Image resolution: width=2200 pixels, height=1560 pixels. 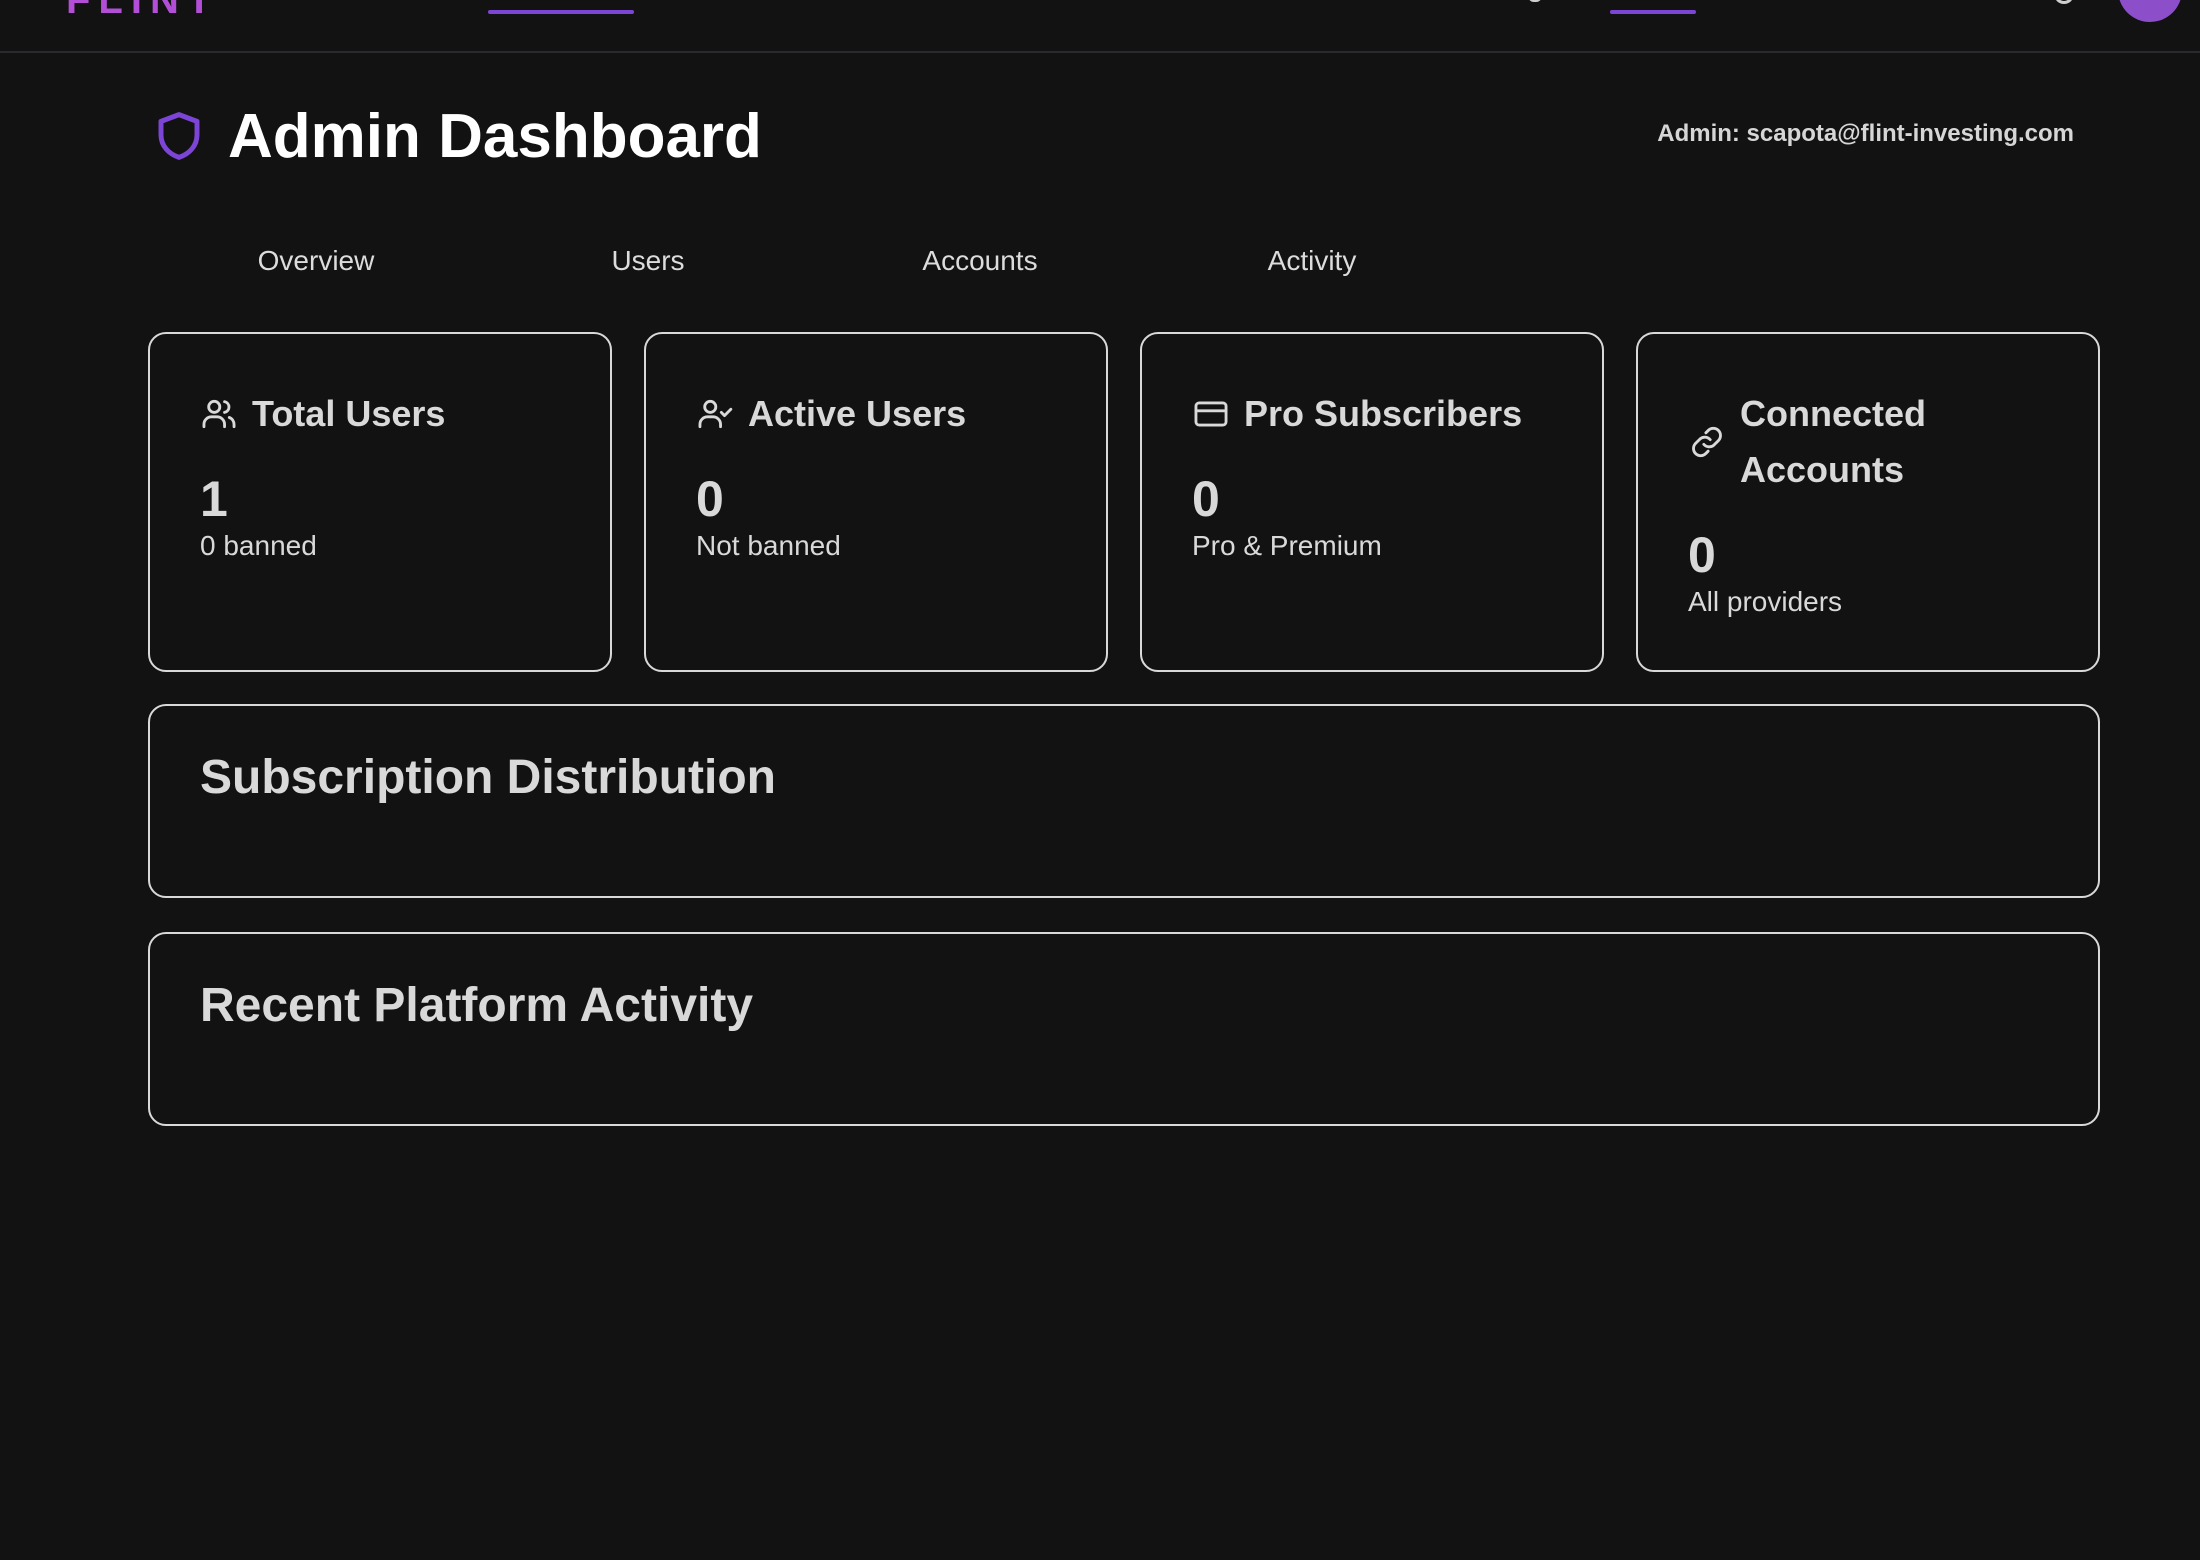 What do you see at coordinates (1833, 441) in the screenshot?
I see `stat-label: Connected Accounts` at bounding box center [1833, 441].